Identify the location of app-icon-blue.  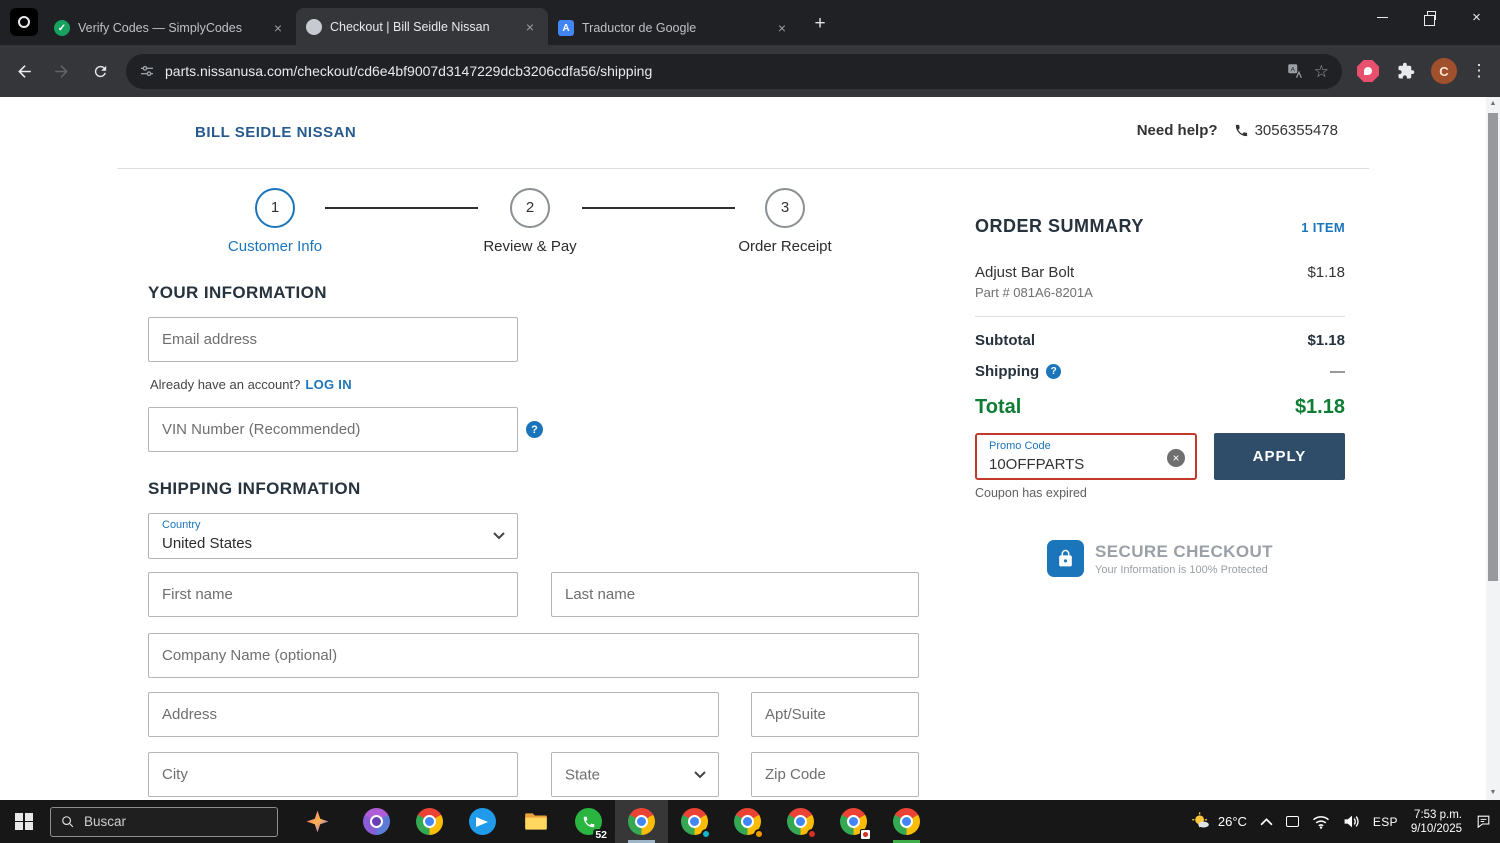
(482, 821).